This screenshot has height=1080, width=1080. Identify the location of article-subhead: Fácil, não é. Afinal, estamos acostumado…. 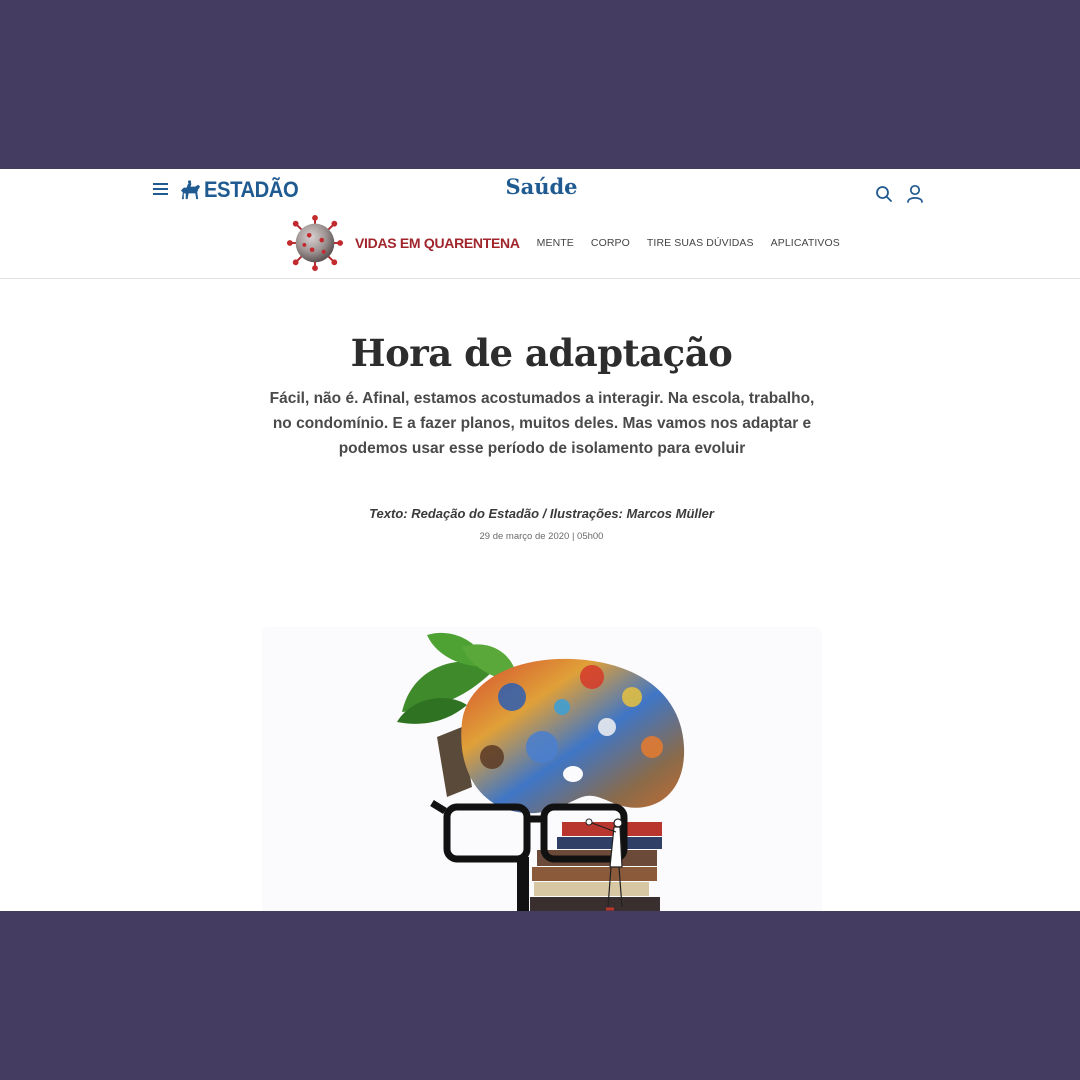
(542, 423).